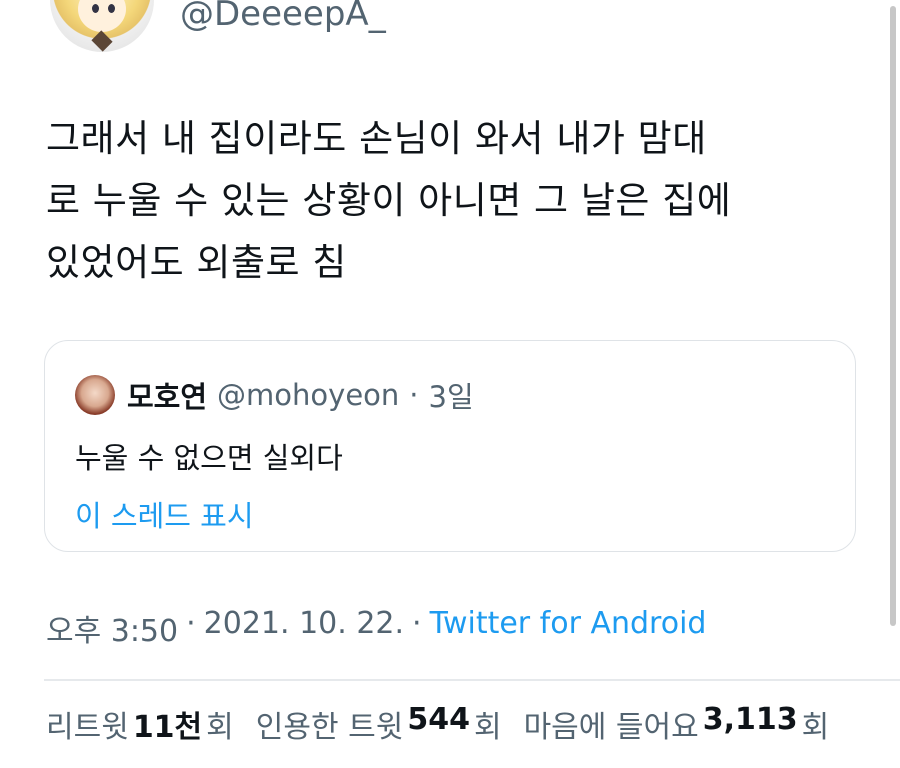 The image size is (900, 768). What do you see at coordinates (304, 628) in the screenshot?
I see `tweet-date: 2021. 10. 22.` at bounding box center [304, 628].